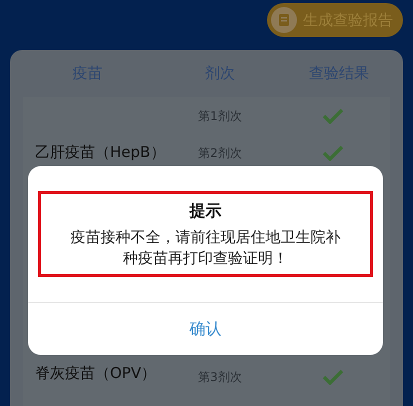  I want to click on vaccine-name: 脊灰疫苗（OPV）, so click(96, 373).